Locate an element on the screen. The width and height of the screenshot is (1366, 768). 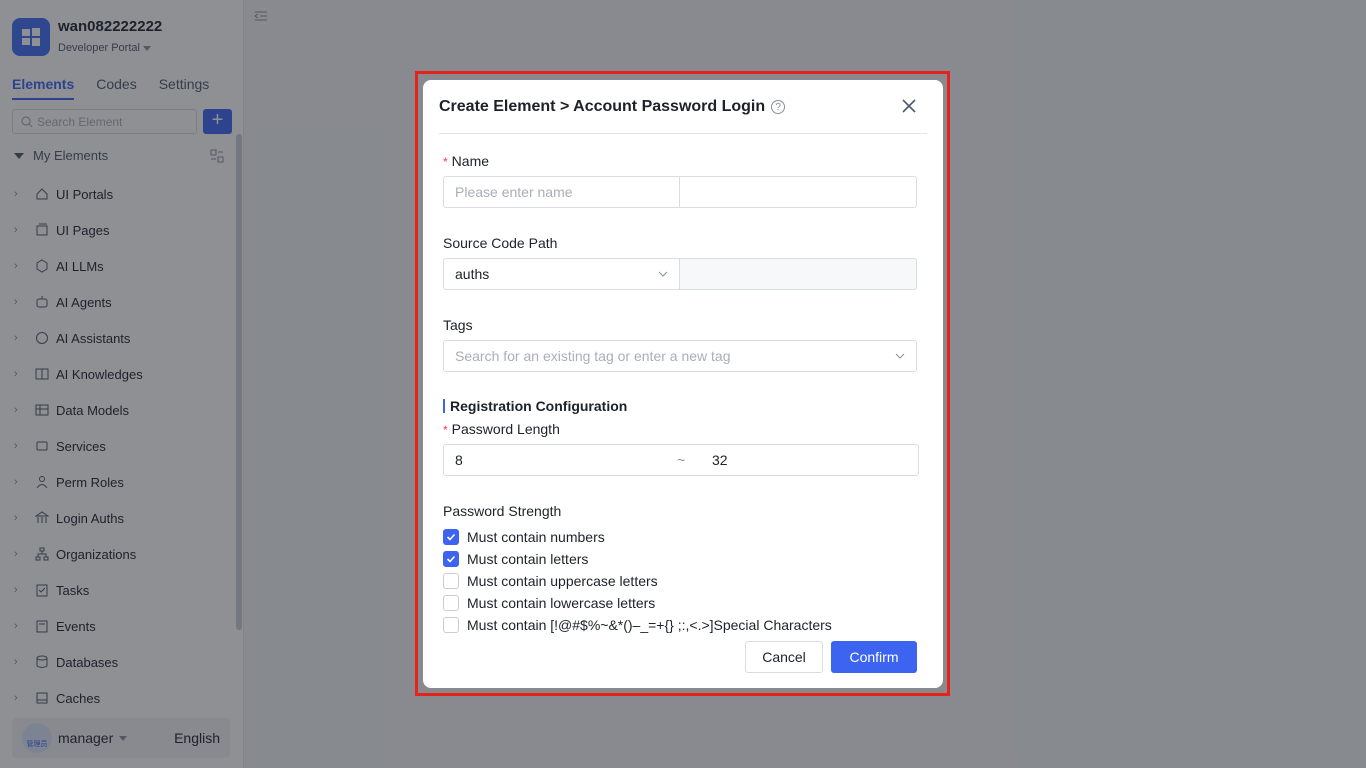
name-suffix-input is located at coordinates (798, 192).